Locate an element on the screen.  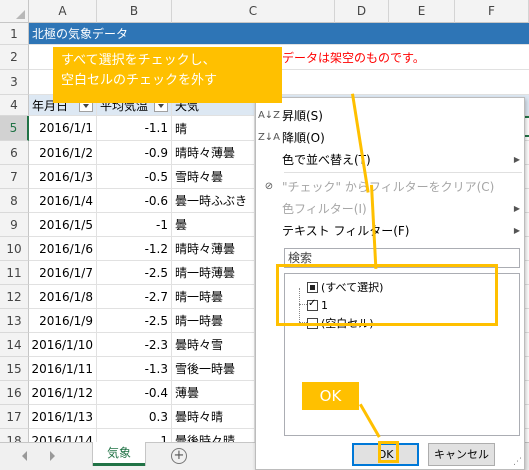
row-header: 7 is located at coordinates (14, 177).